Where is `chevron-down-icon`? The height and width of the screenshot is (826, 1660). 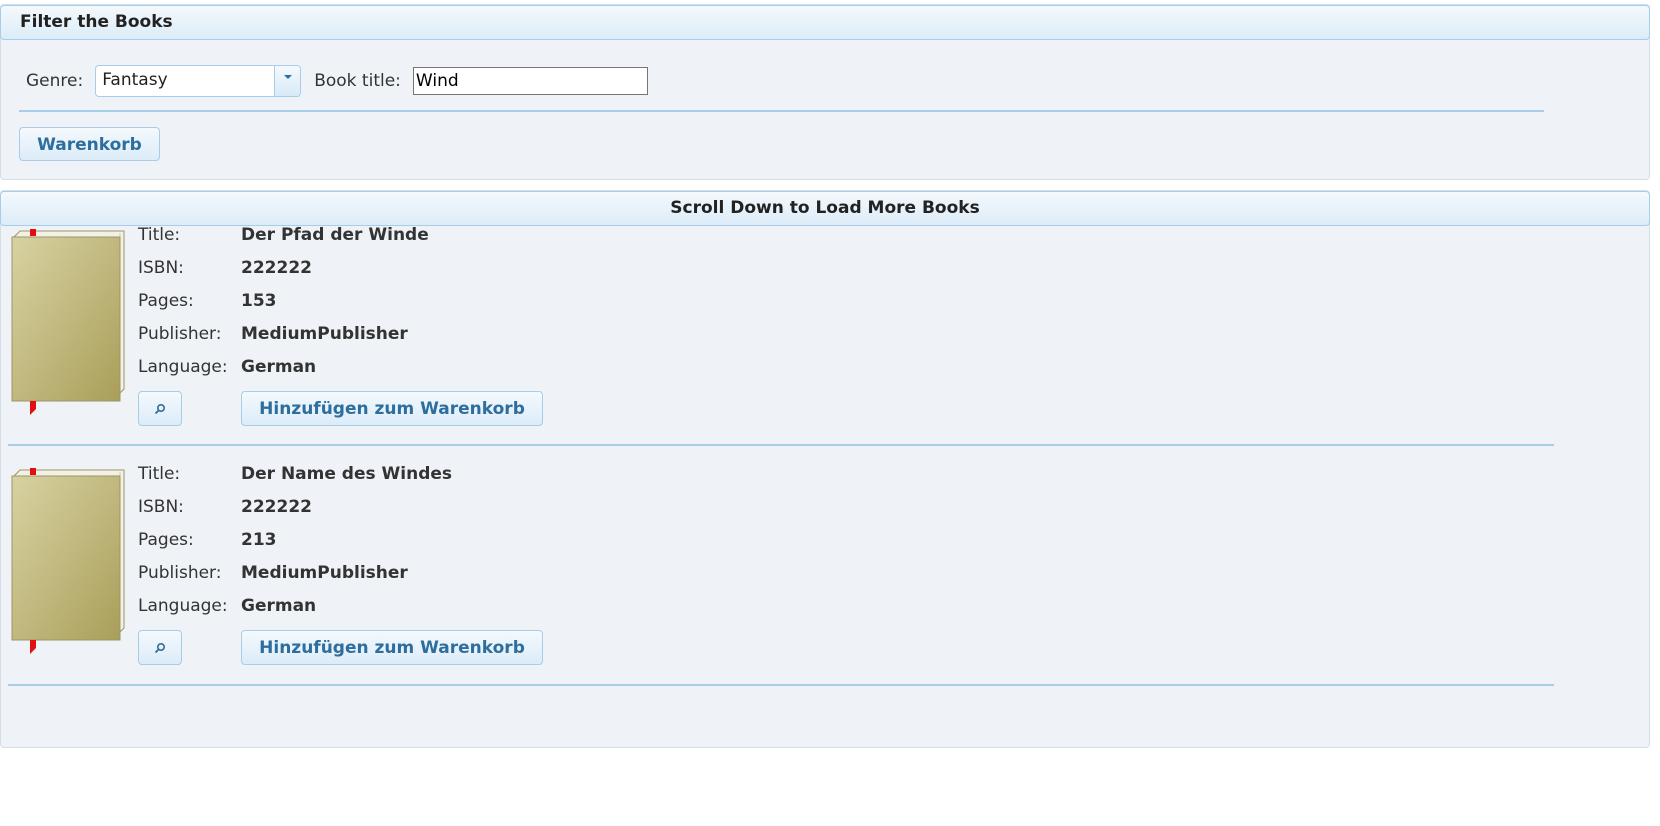 chevron-down-icon is located at coordinates (287, 77).